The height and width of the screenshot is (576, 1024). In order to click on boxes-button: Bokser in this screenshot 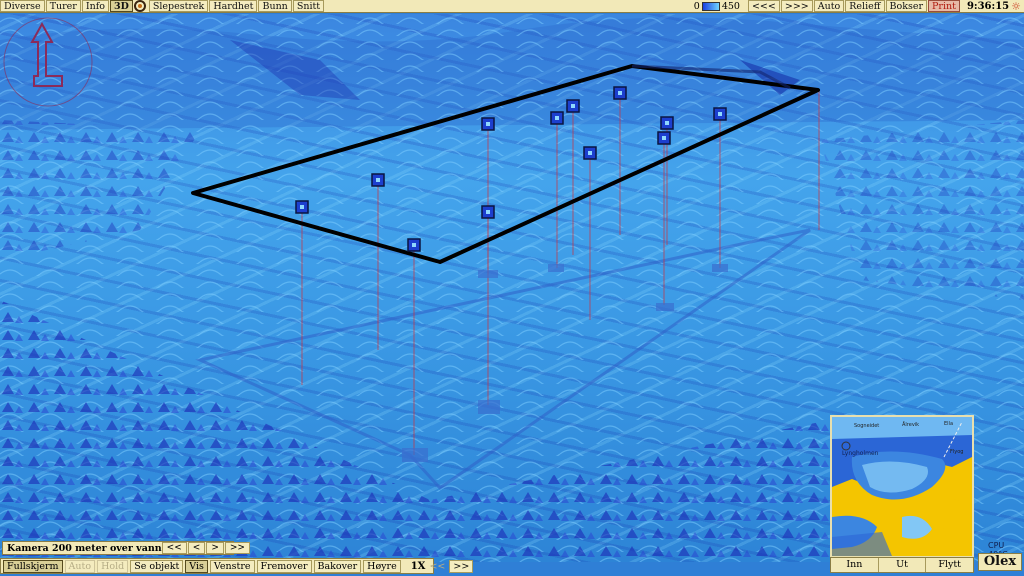, I will do `click(906, 6)`.